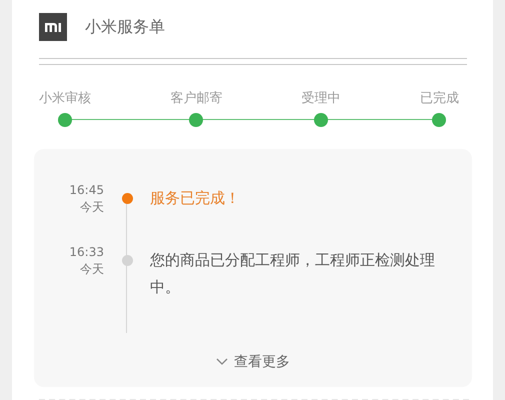 This screenshot has height=400, width=505. I want to click on step-label: 客户邮寄, so click(196, 98).